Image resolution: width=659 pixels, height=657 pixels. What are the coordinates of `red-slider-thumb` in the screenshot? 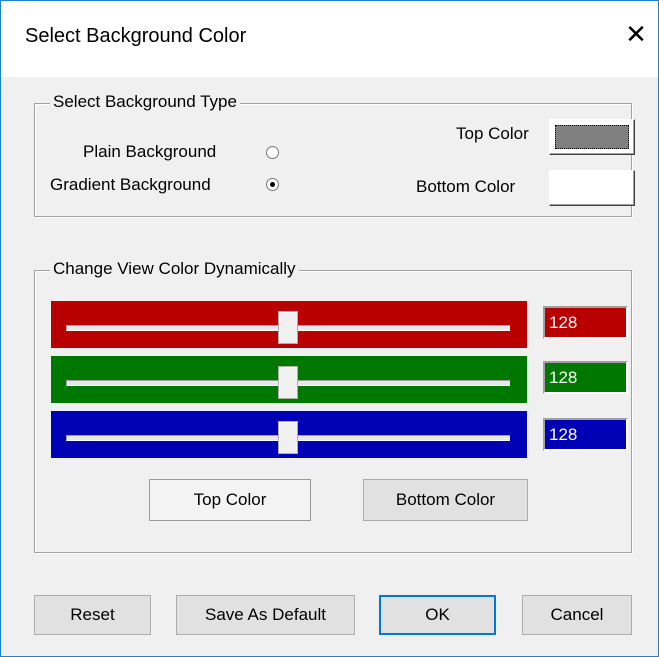 It's located at (288, 327).